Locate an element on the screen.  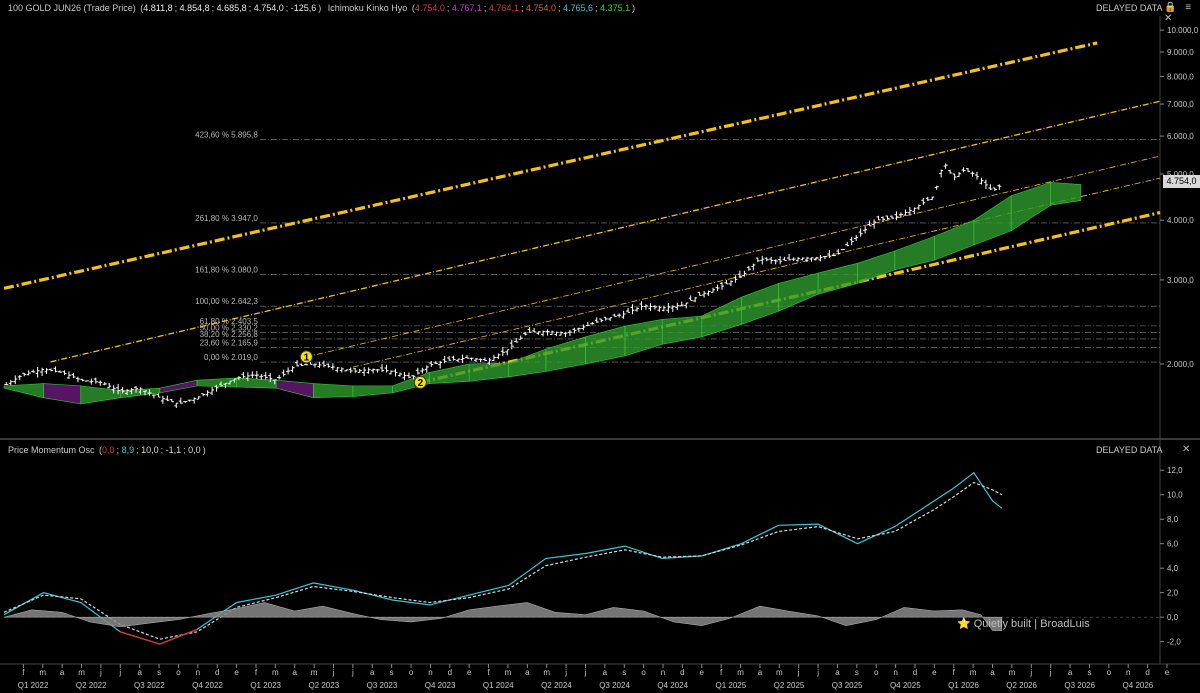
ohlc-change: -125,6 is located at coordinates (303, 8).